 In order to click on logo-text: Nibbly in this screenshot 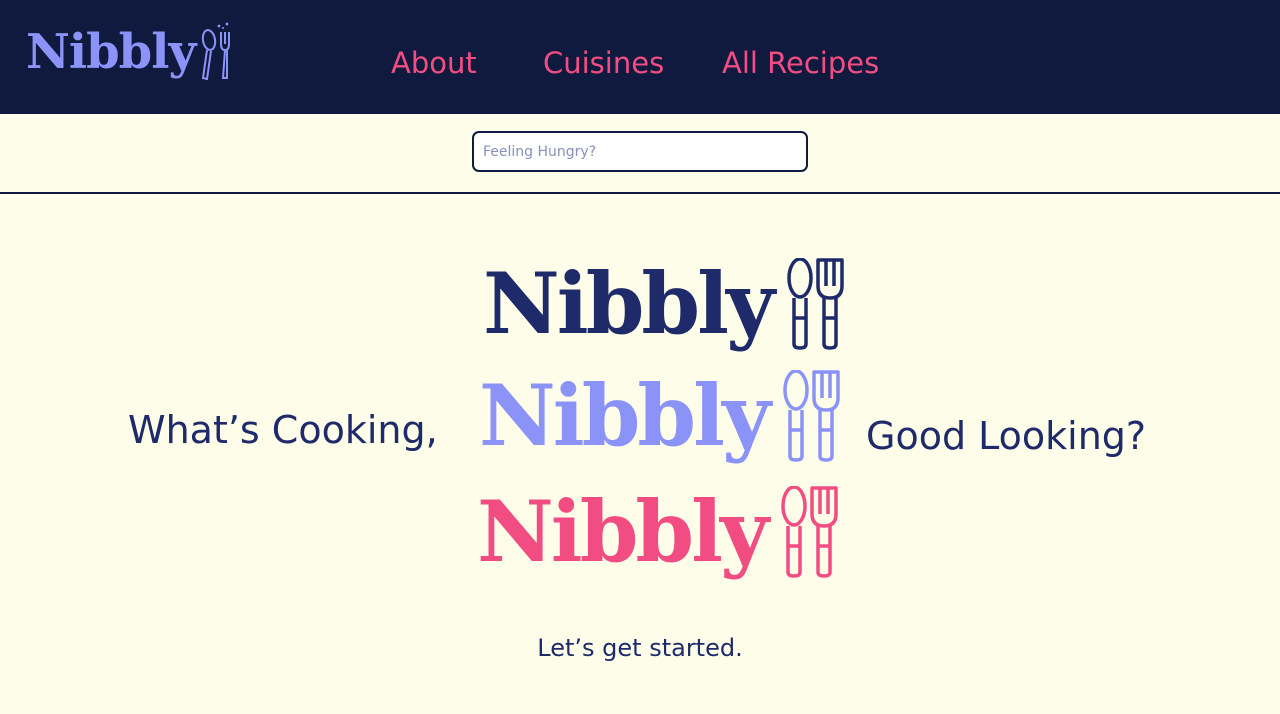, I will do `click(111, 52)`.